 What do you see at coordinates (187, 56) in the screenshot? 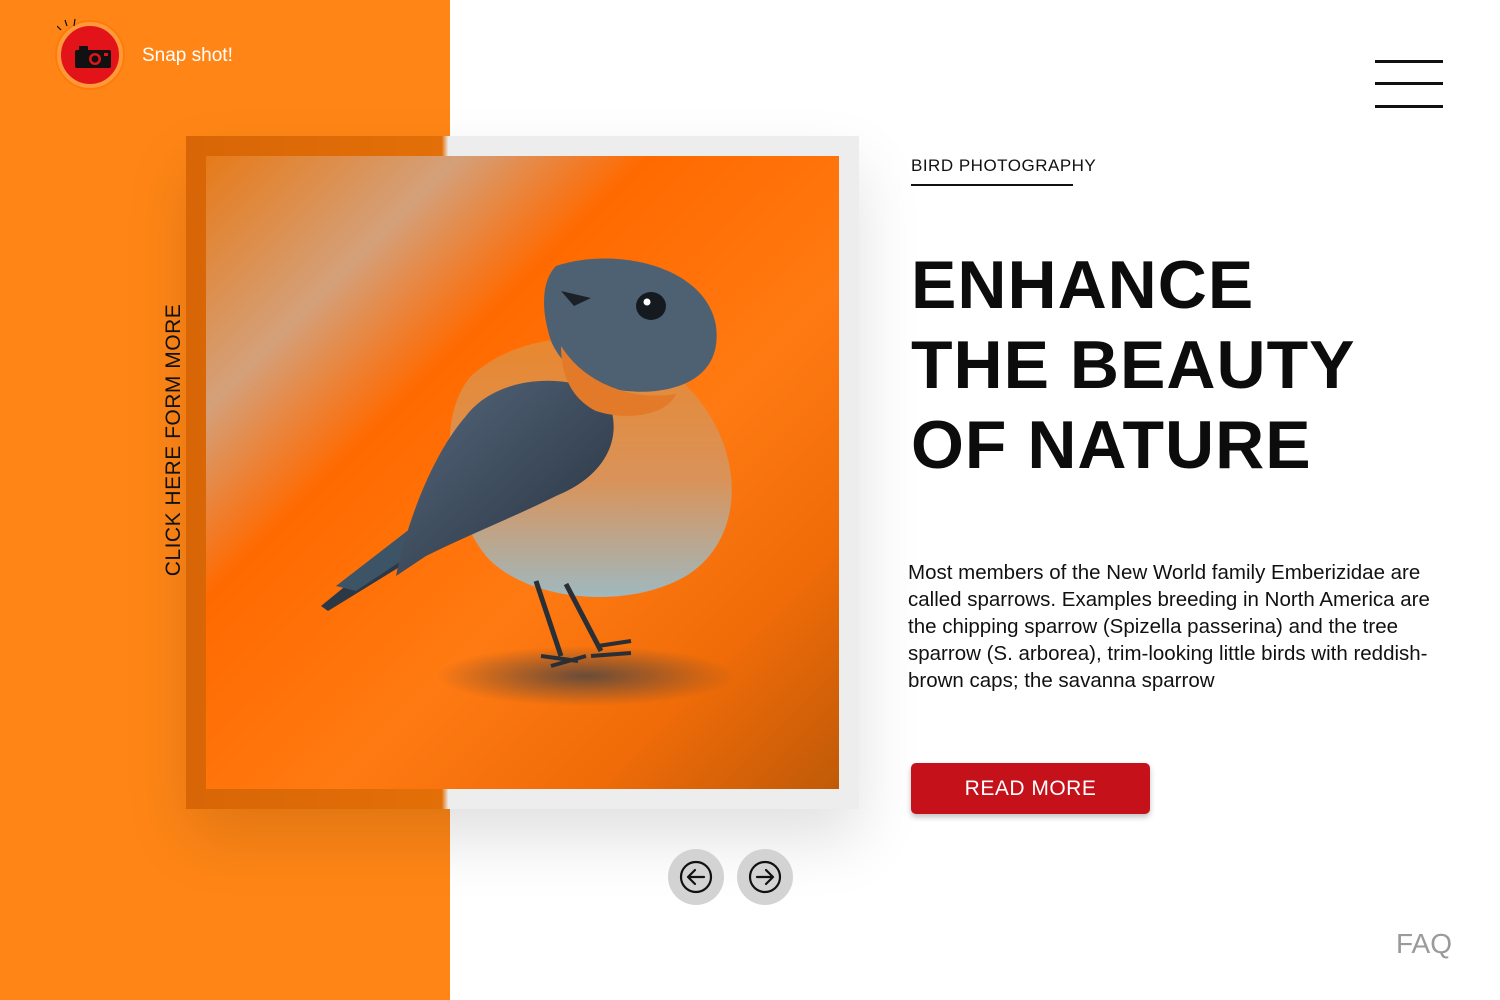
I see `brand-name: Snap shot!` at bounding box center [187, 56].